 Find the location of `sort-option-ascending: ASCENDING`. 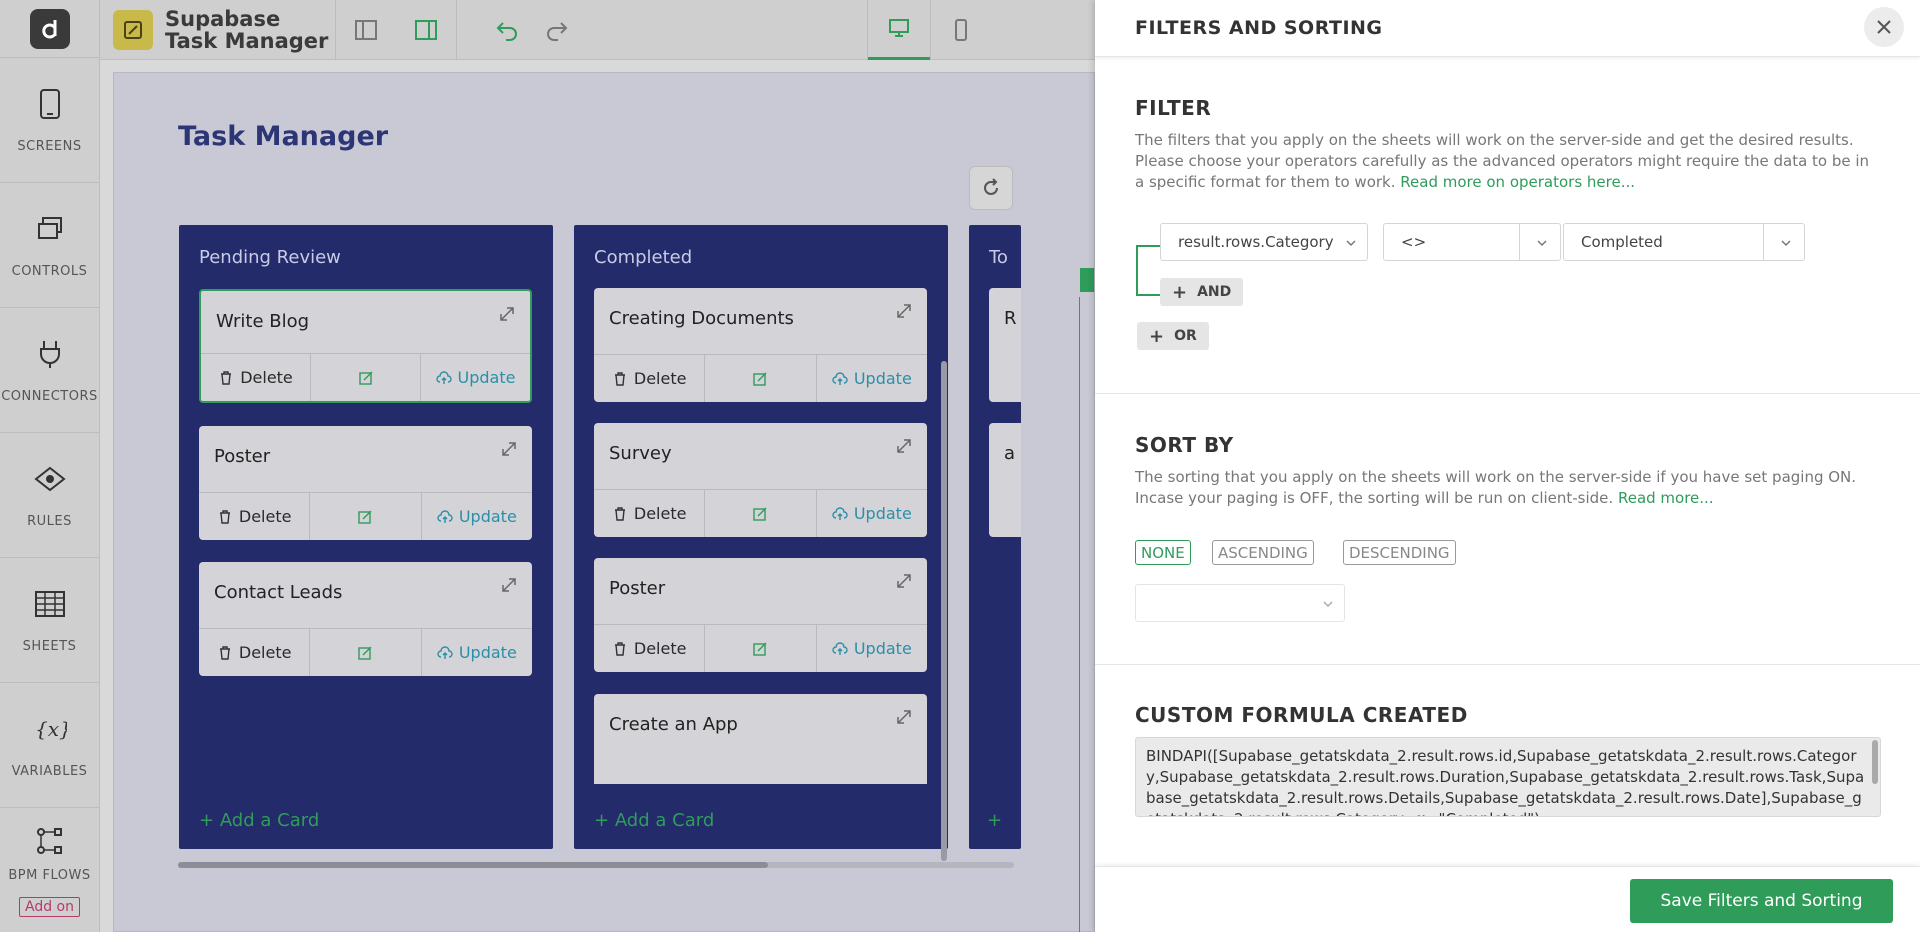

sort-option-ascending: ASCENDING is located at coordinates (1263, 552).